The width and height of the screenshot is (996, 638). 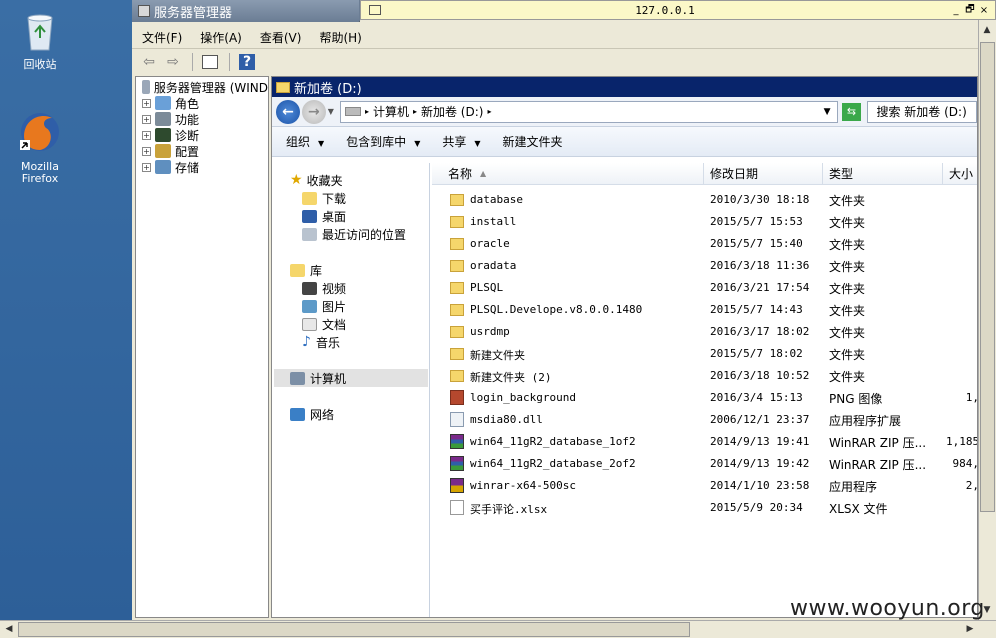 I want to click on show-hide-console-button, so click(x=210, y=62).